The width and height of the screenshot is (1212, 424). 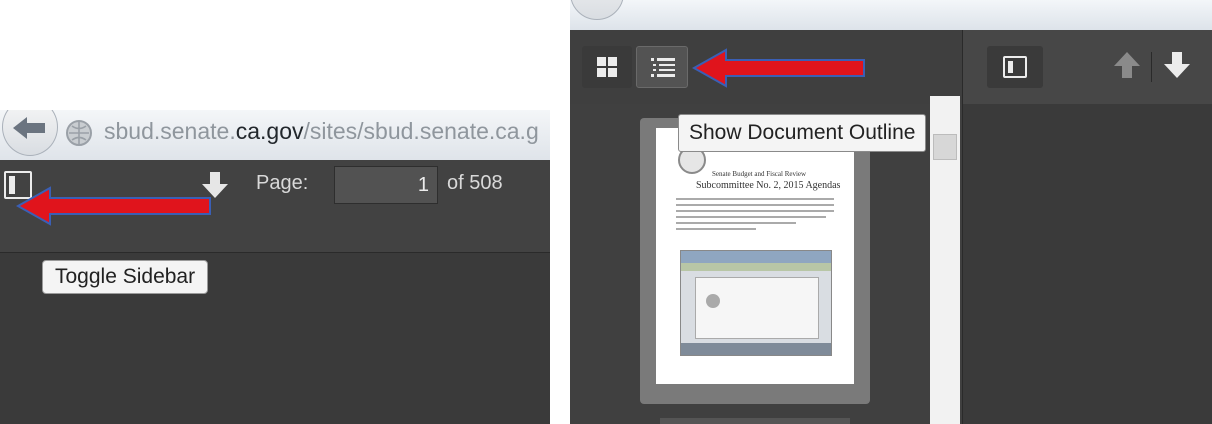 What do you see at coordinates (891, 15) in the screenshot?
I see `address-bar` at bounding box center [891, 15].